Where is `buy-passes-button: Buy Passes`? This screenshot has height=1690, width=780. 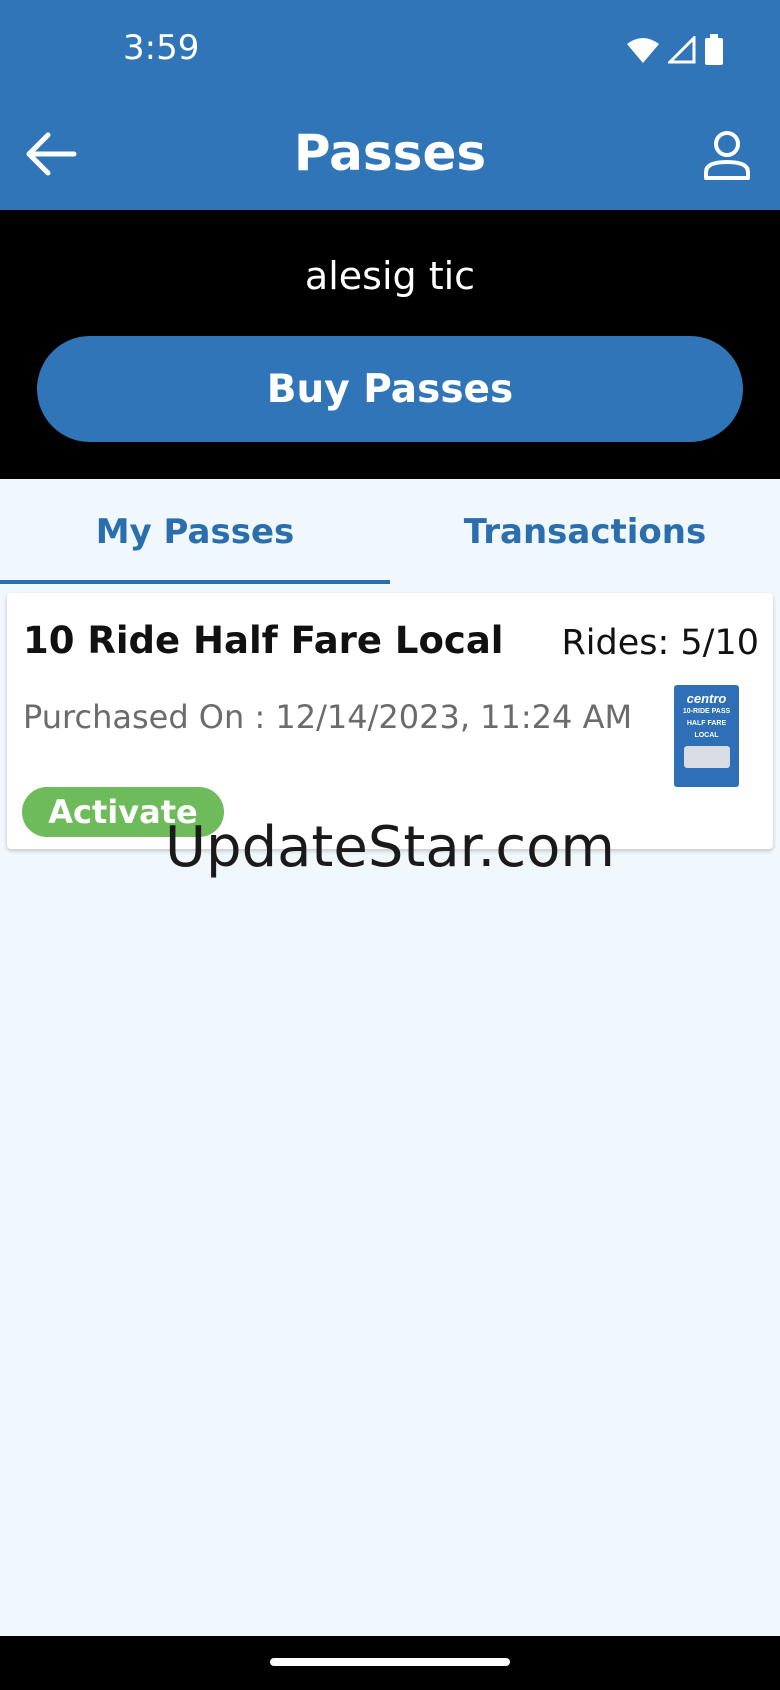
buy-passes-button: Buy Passes is located at coordinates (390, 389).